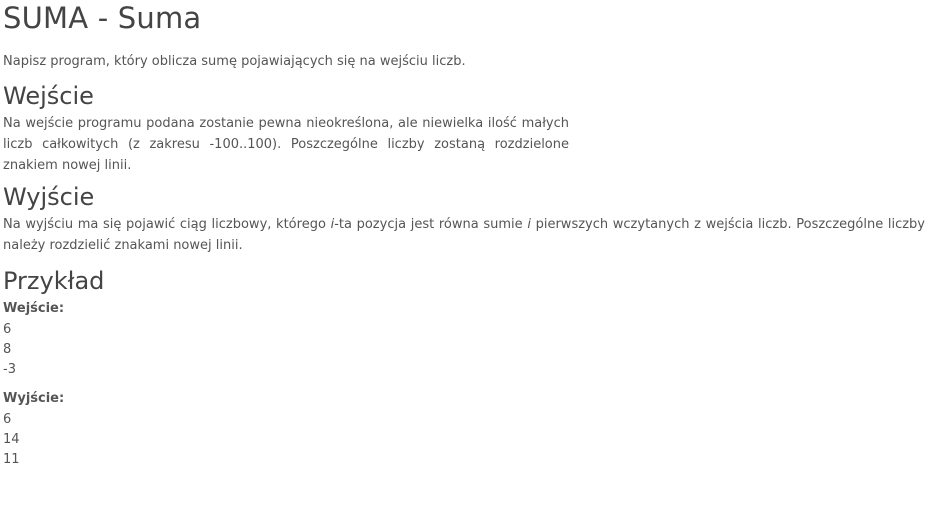 This screenshot has height=510, width=931. Describe the element at coordinates (102, 18) in the screenshot. I see `page-title: SUMA - Suma` at that location.